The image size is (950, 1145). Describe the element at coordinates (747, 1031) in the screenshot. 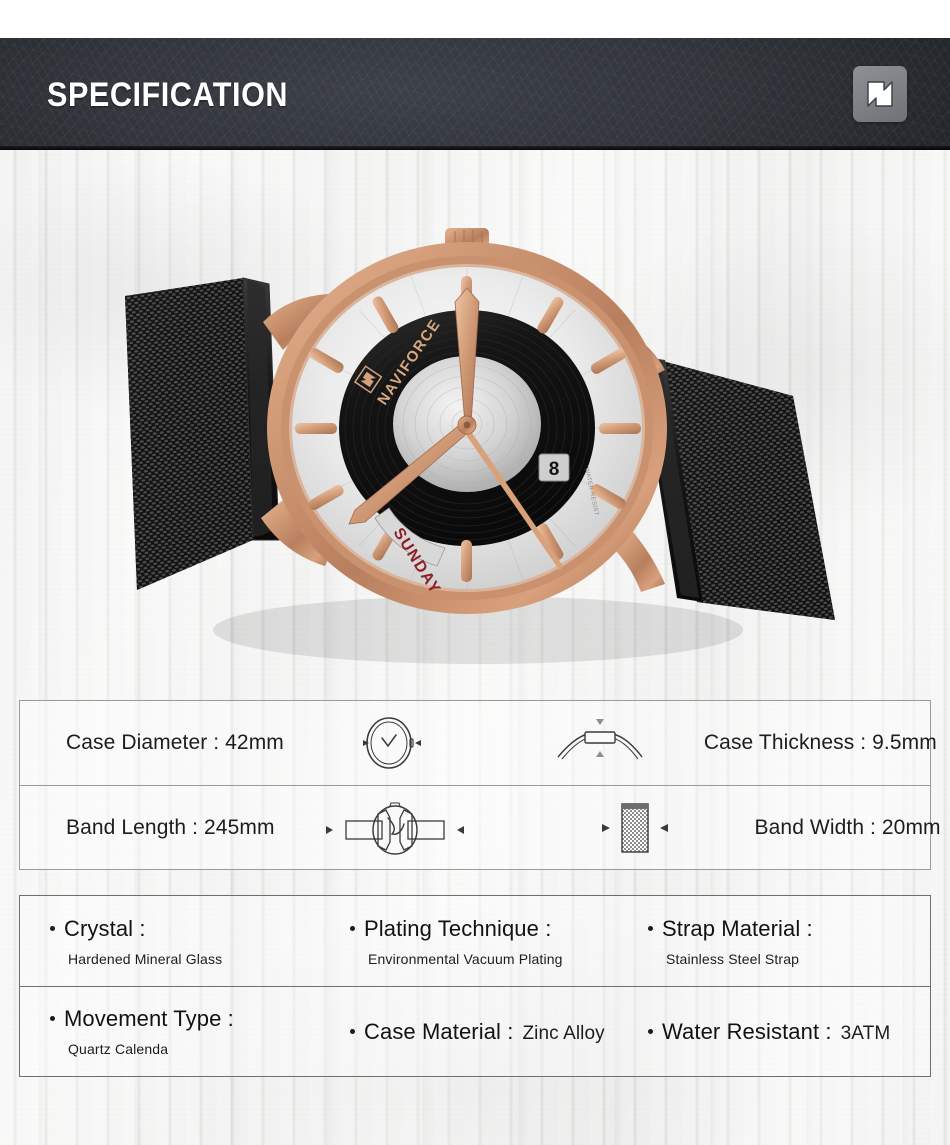

I see `spec-title: Water Resistant :` at that location.